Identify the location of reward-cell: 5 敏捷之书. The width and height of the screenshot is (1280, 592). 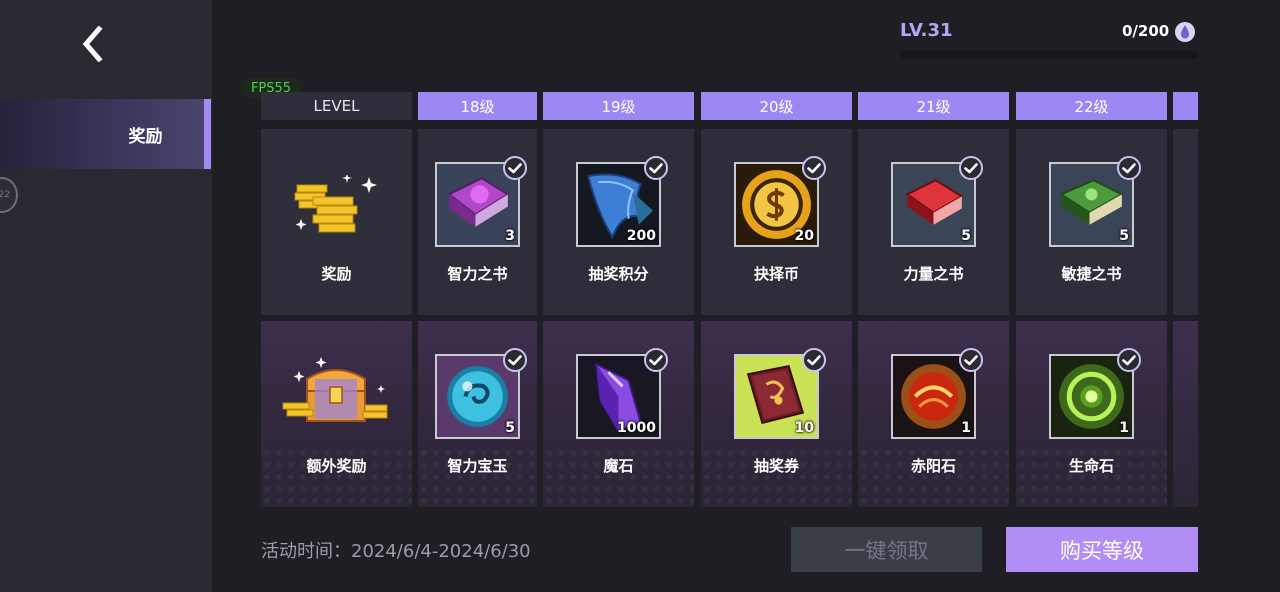
(1091, 222).